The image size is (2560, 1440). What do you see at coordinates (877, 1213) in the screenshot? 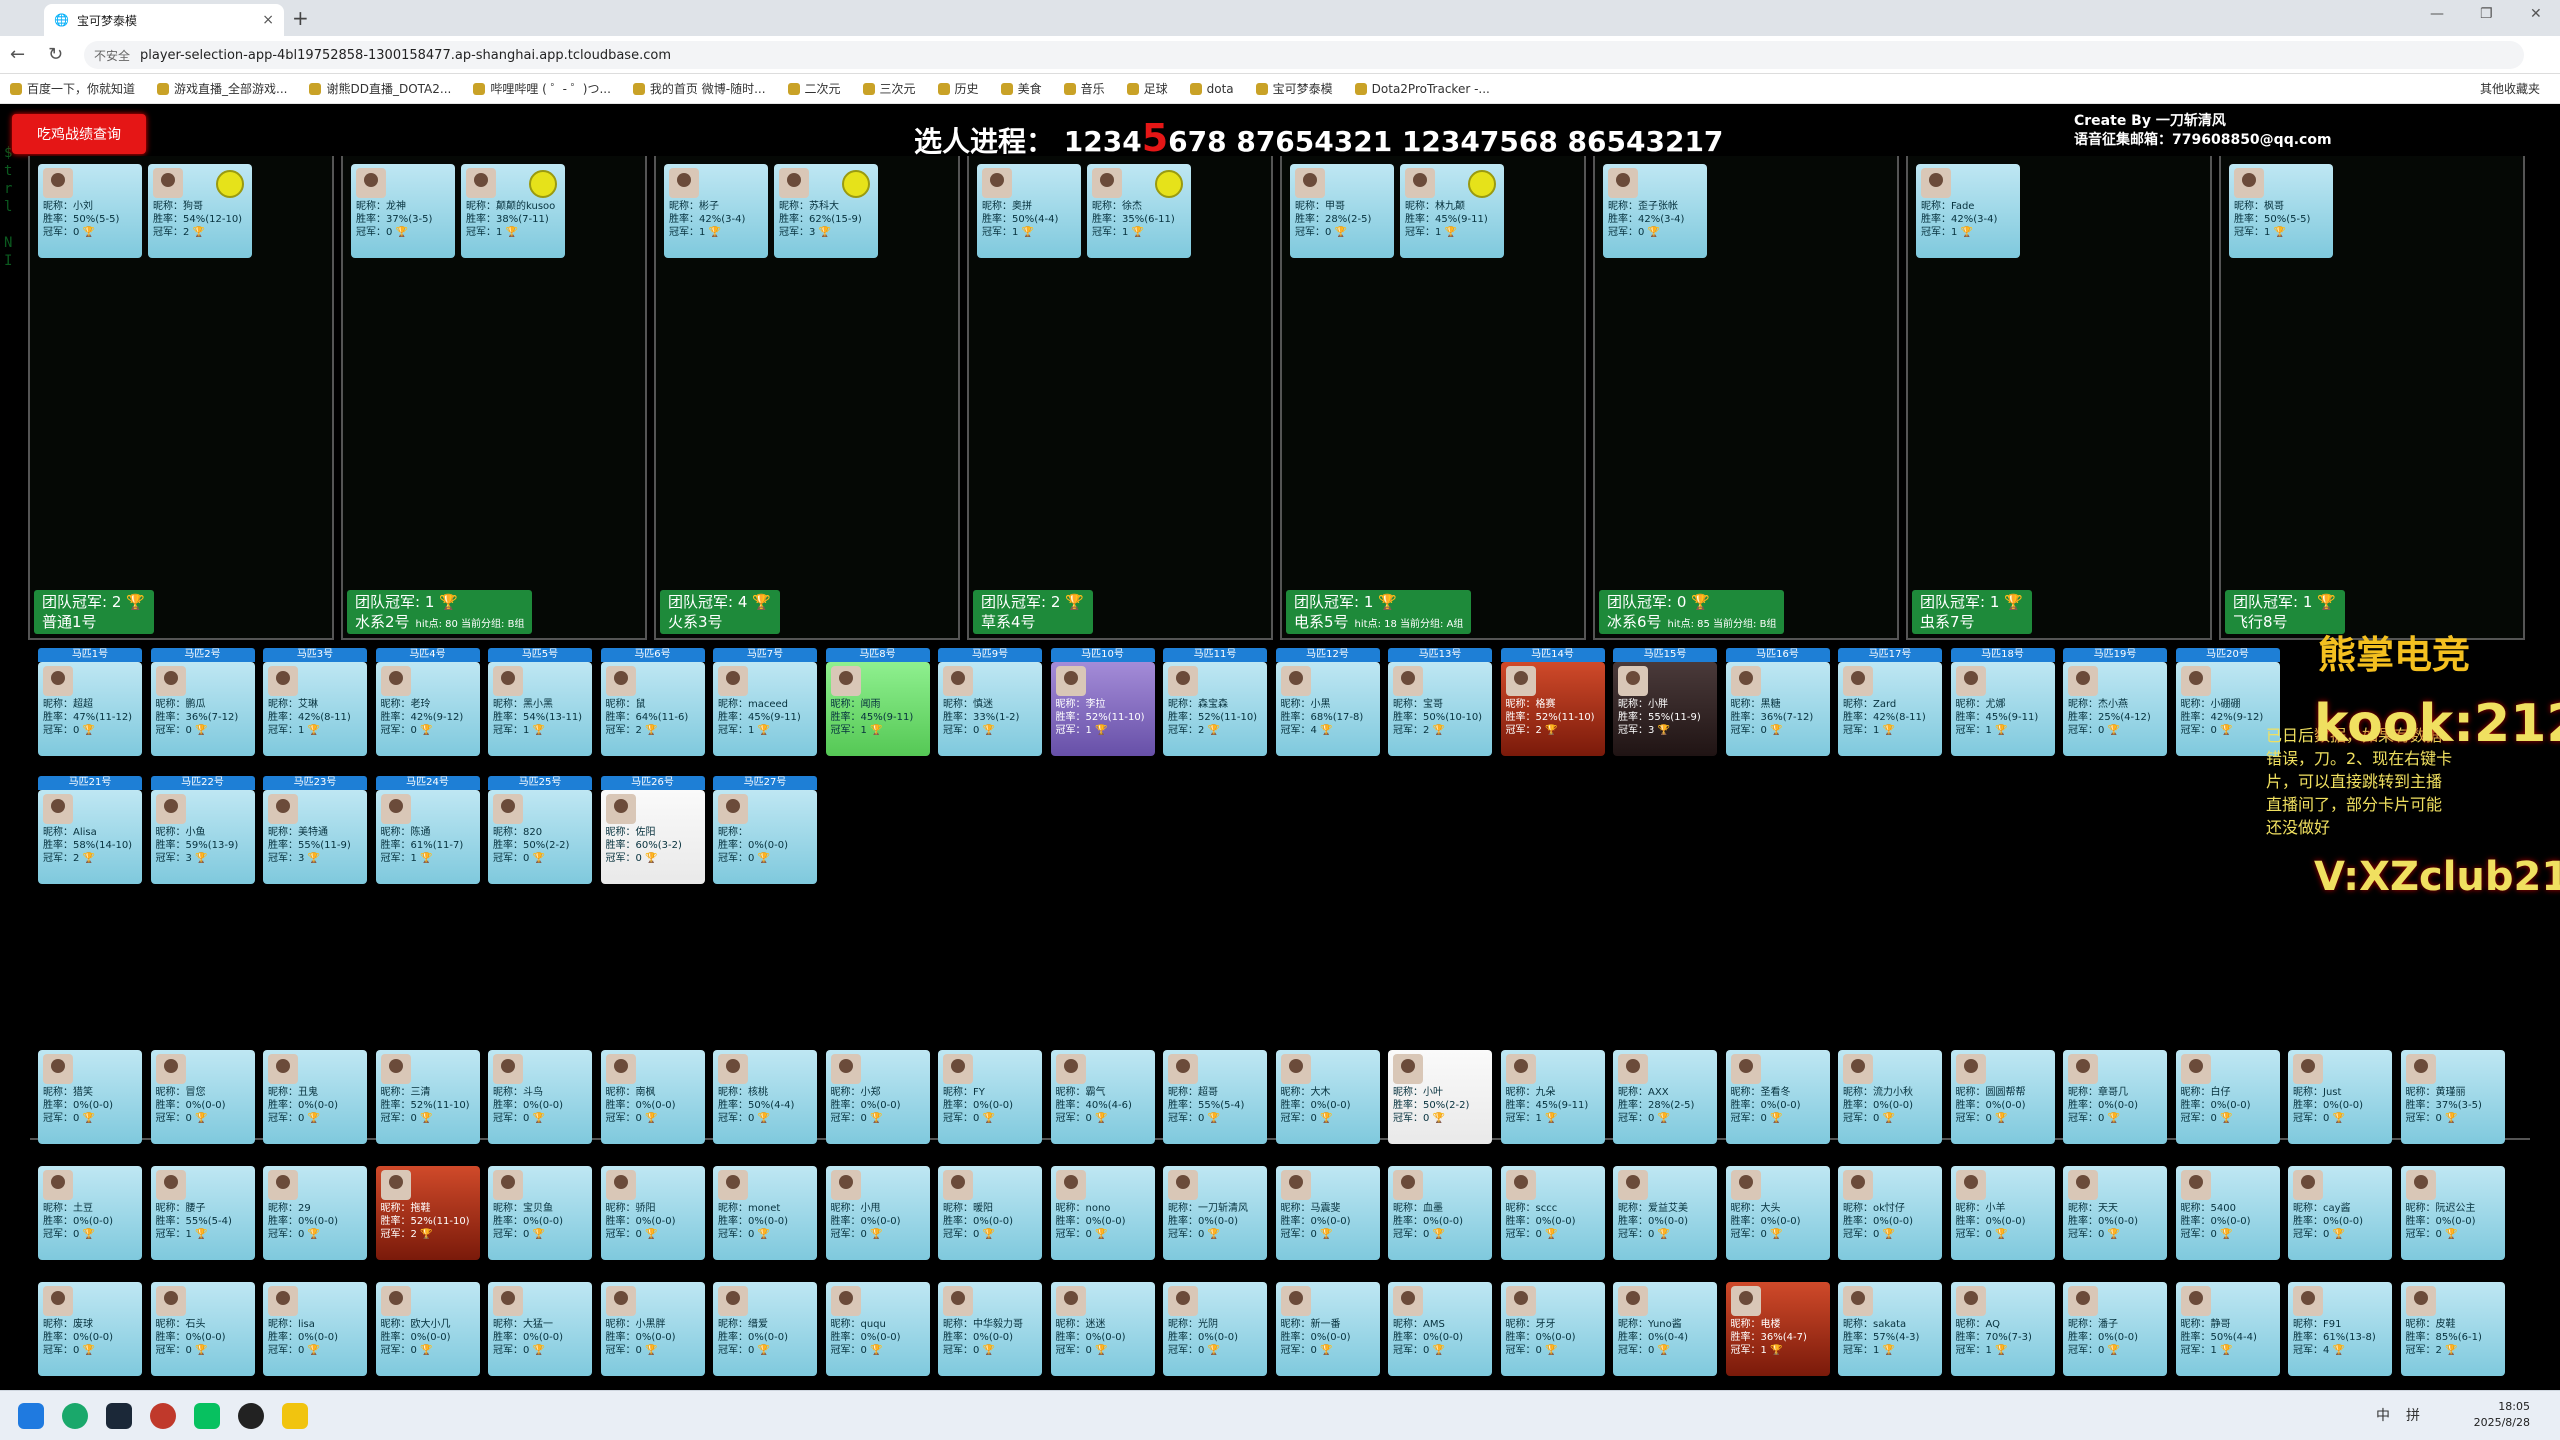
I see `player-card: 昵称：小甩 胜率：0%(0-0) 冠军：0 🏆` at bounding box center [877, 1213].